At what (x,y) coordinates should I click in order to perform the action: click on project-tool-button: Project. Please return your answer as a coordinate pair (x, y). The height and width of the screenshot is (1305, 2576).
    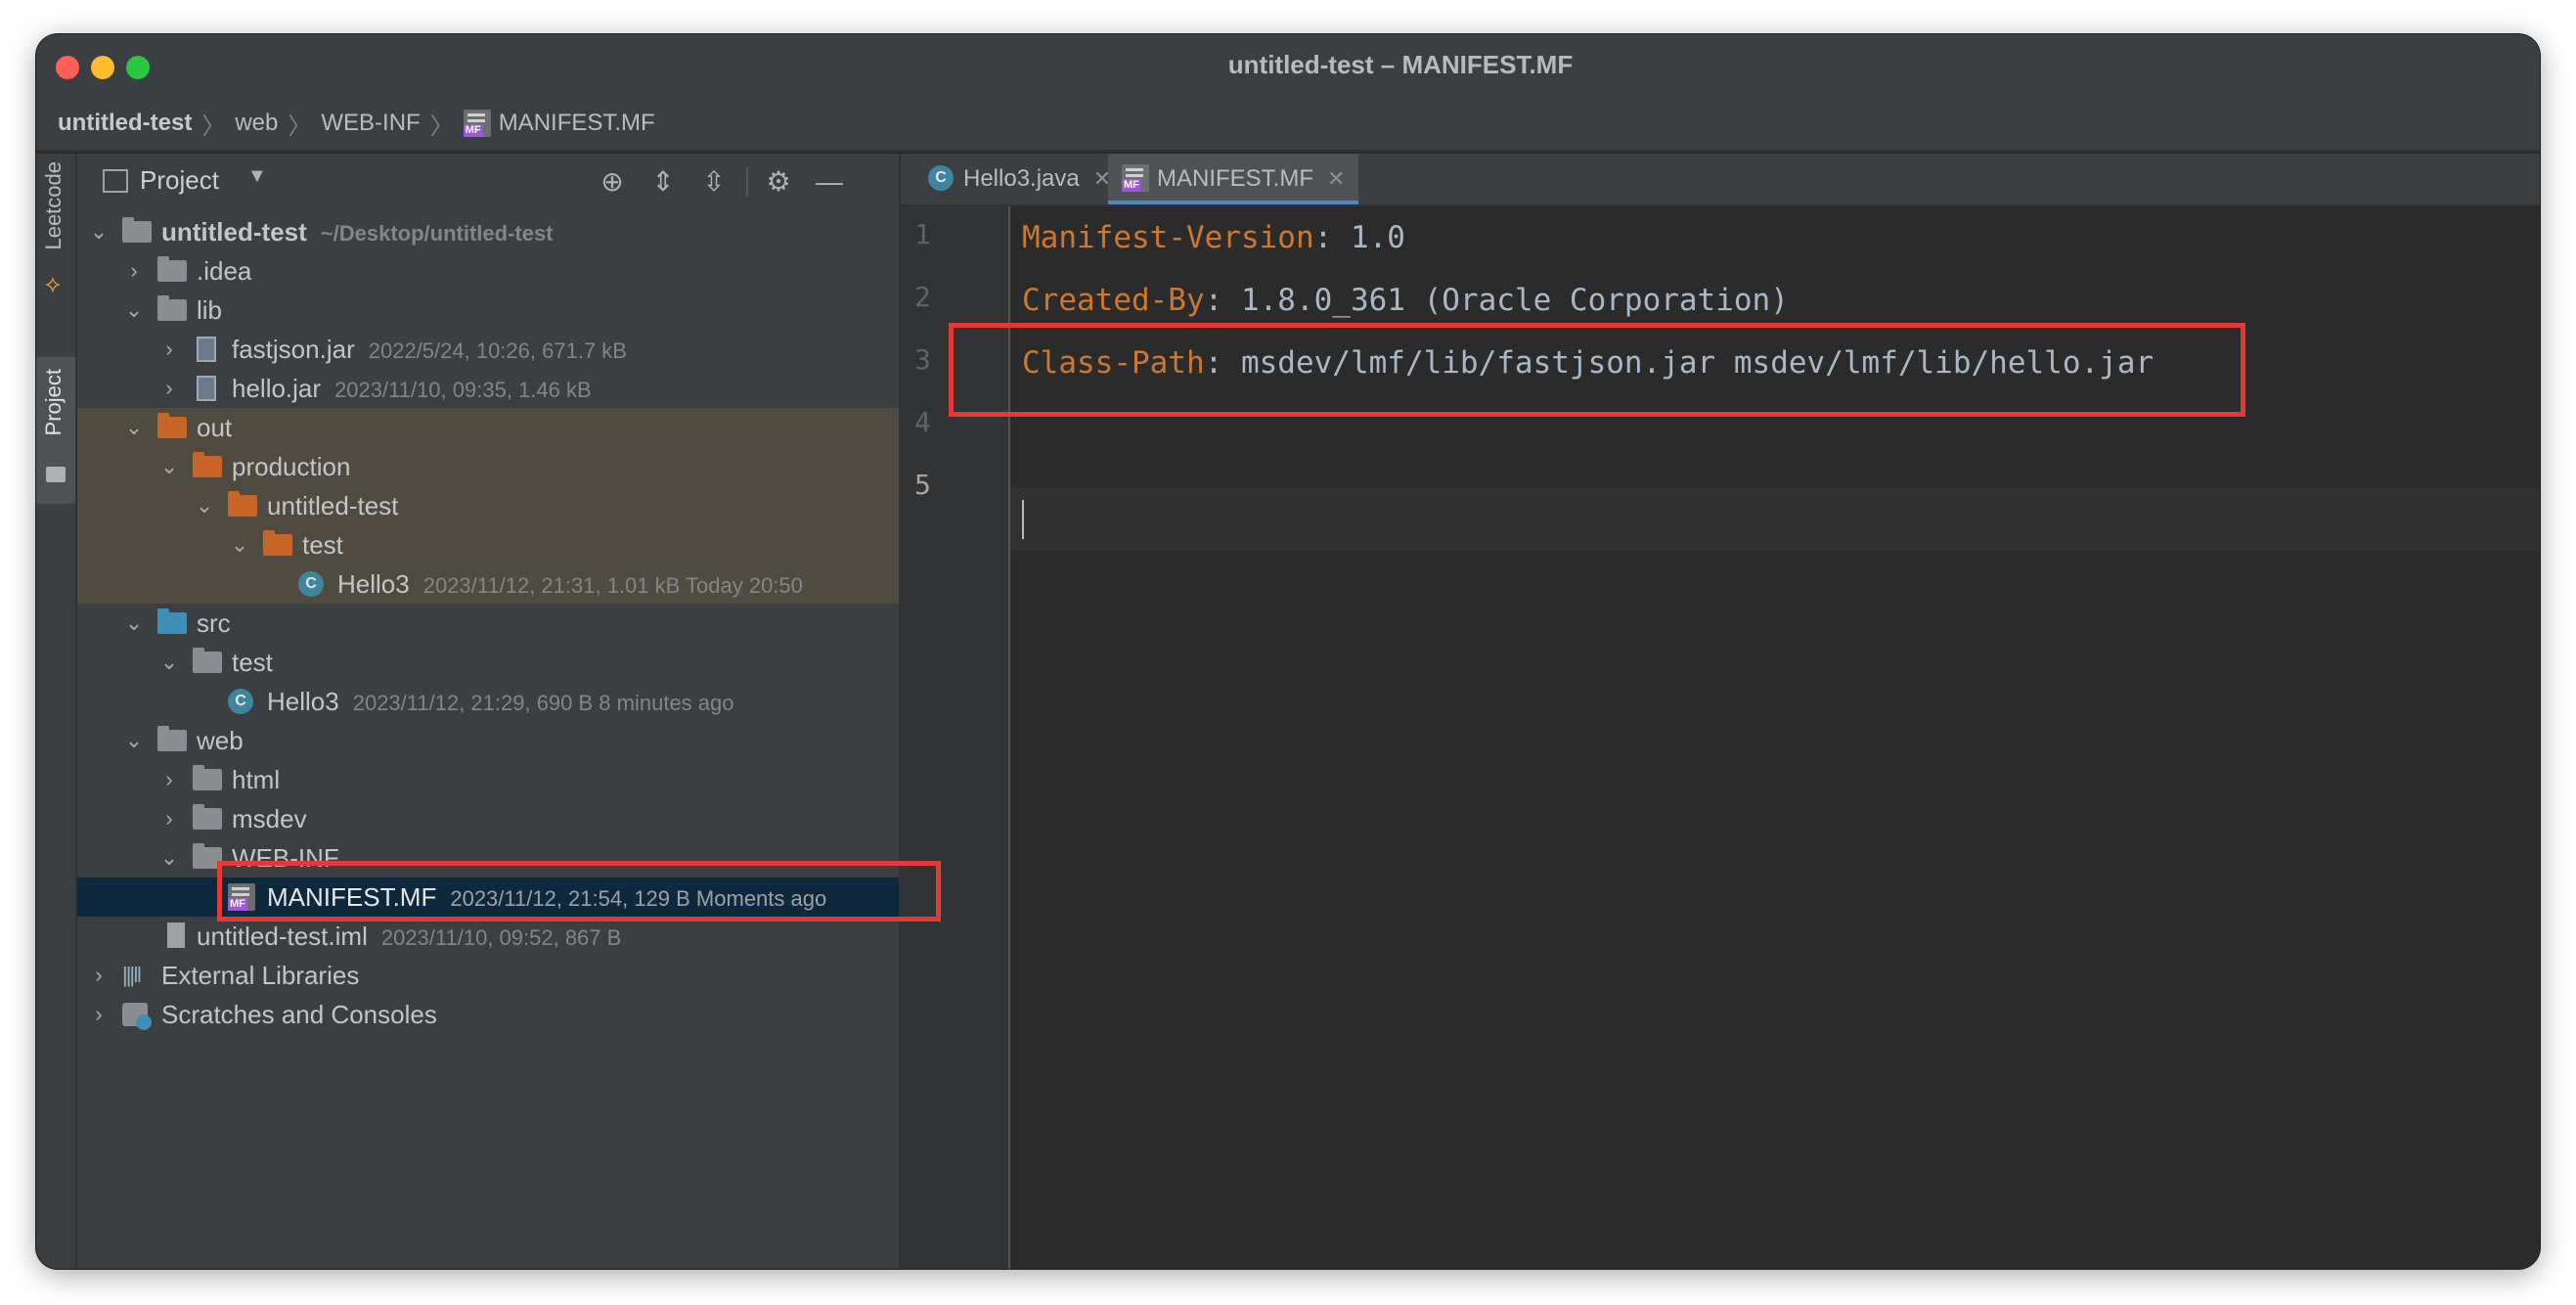
    Looking at the image, I should click on (55, 430).